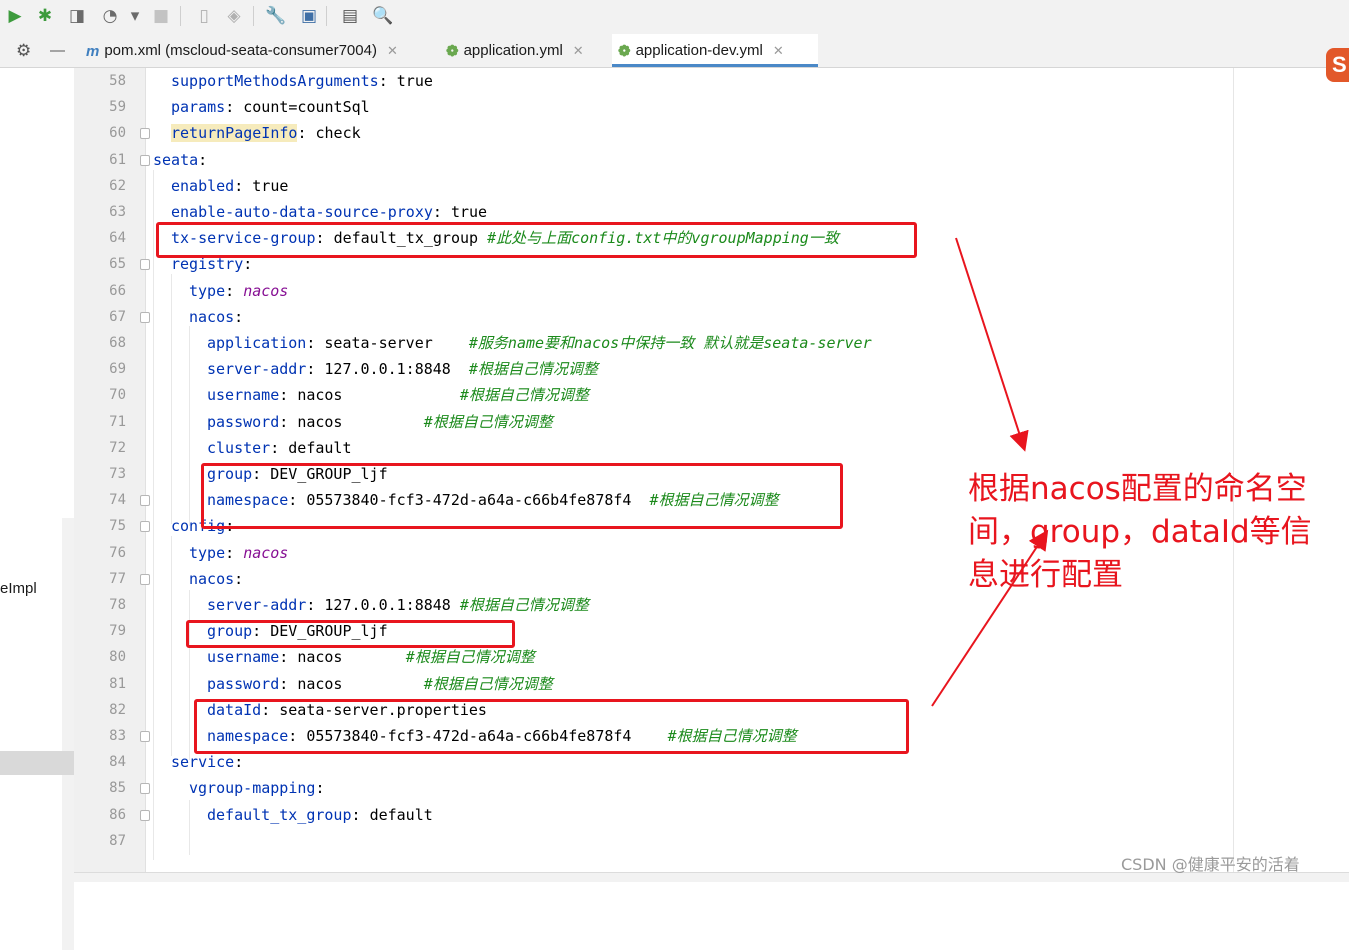  What do you see at coordinates (992, 344) in the screenshot?
I see `arrow-down-icon` at bounding box center [992, 344].